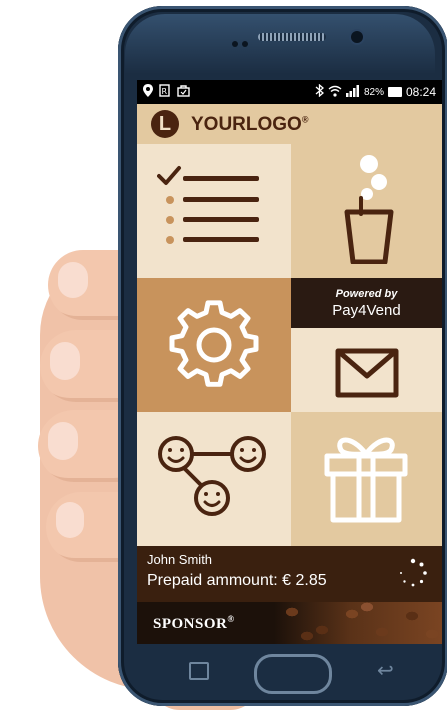 The height and width of the screenshot is (710, 447). I want to click on prescription-icon: R, so click(165, 92).